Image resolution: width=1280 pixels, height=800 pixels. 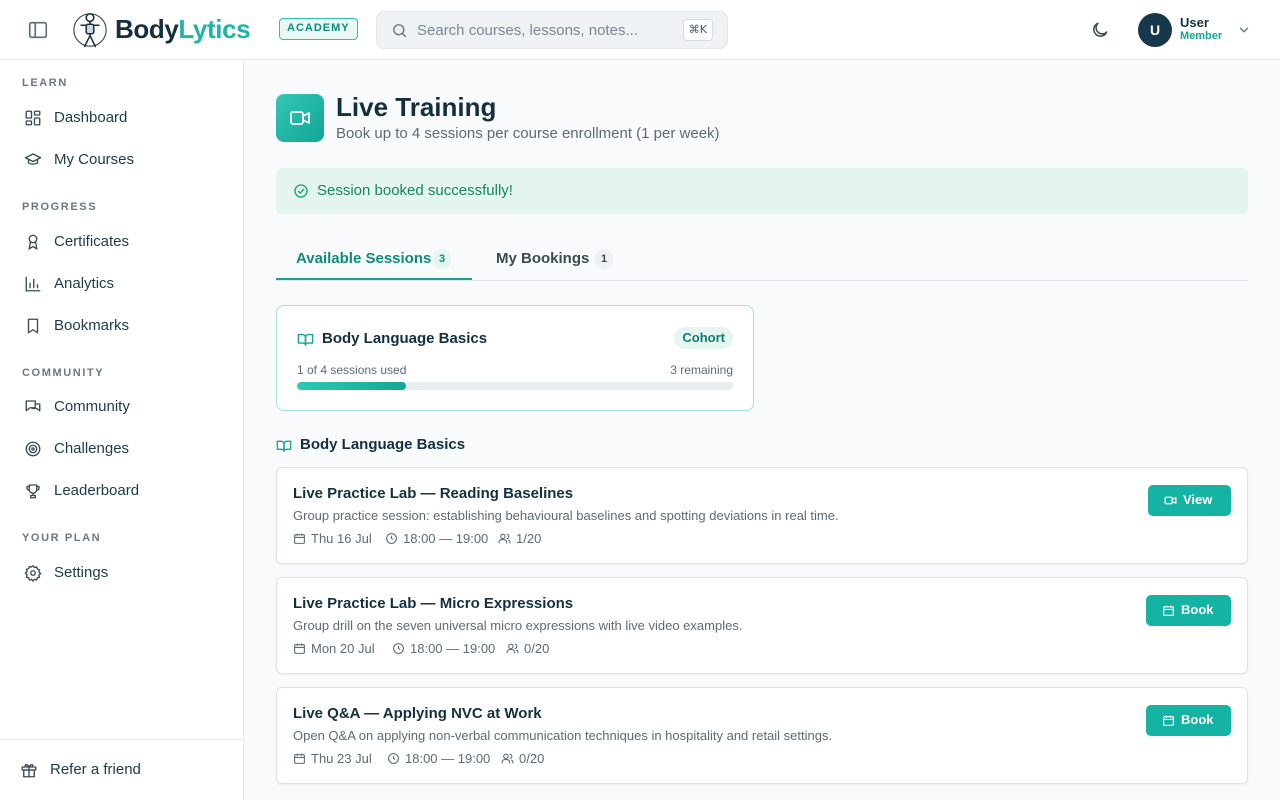 What do you see at coordinates (399, 30) in the screenshot?
I see `search-icon` at bounding box center [399, 30].